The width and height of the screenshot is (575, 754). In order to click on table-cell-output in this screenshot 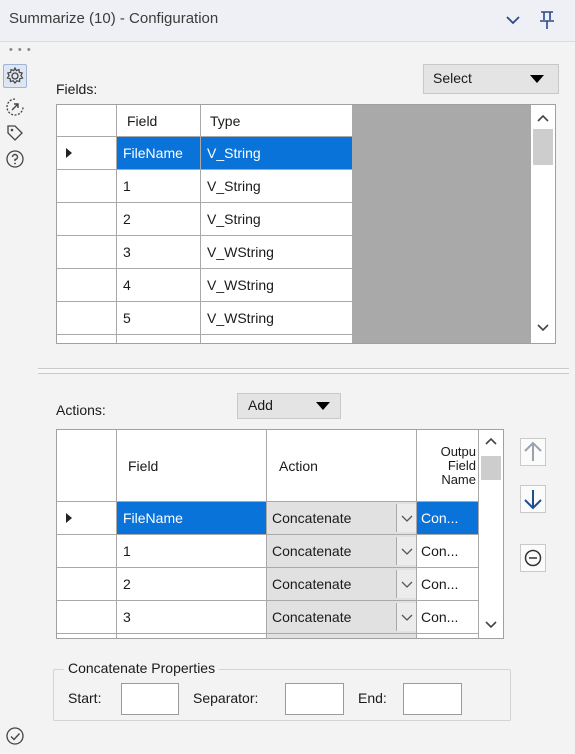, I will do `click(448, 636)`.